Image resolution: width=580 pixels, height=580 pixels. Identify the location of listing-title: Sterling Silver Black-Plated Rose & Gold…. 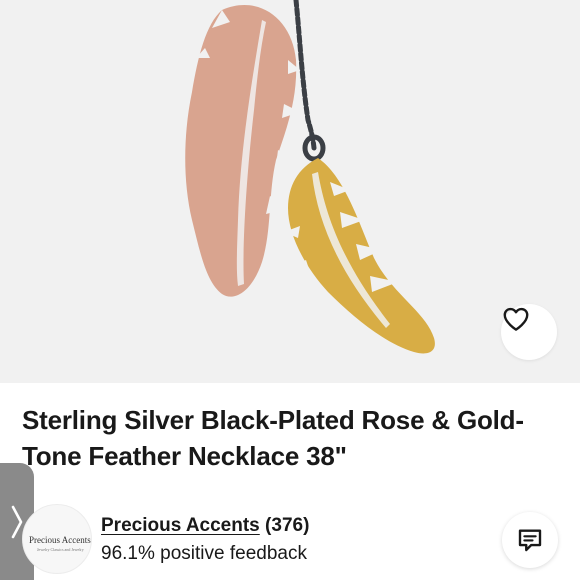
(273, 438).